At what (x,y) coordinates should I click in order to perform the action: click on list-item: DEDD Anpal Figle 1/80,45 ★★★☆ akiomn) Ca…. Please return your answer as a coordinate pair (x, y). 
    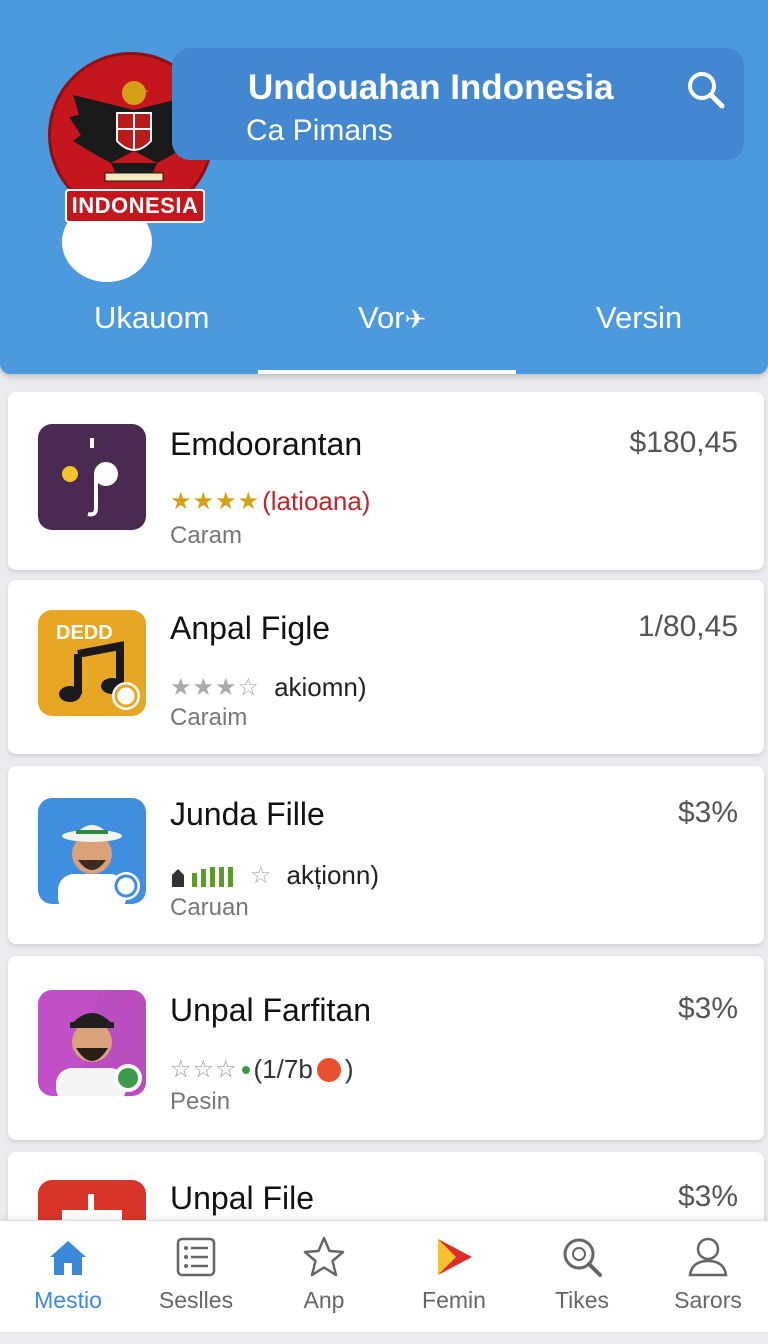
    Looking at the image, I should click on (386, 667).